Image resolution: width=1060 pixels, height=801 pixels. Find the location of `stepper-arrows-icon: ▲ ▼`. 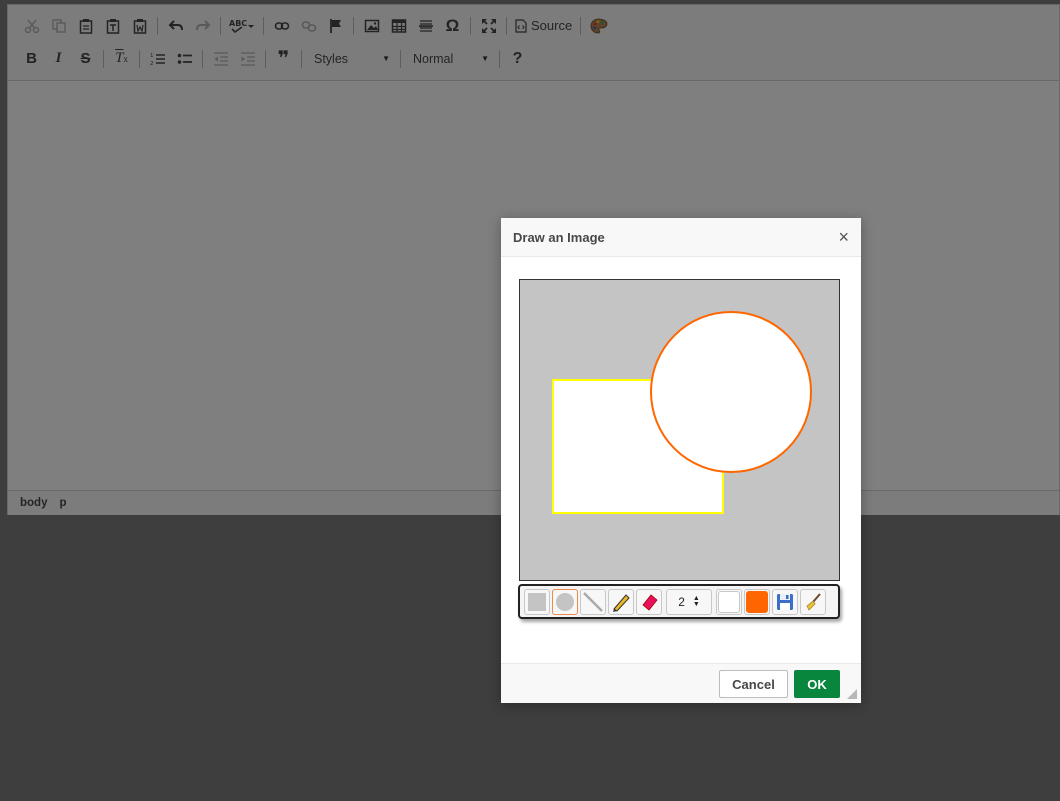

stepper-arrows-icon: ▲ ▼ is located at coordinates (696, 601).